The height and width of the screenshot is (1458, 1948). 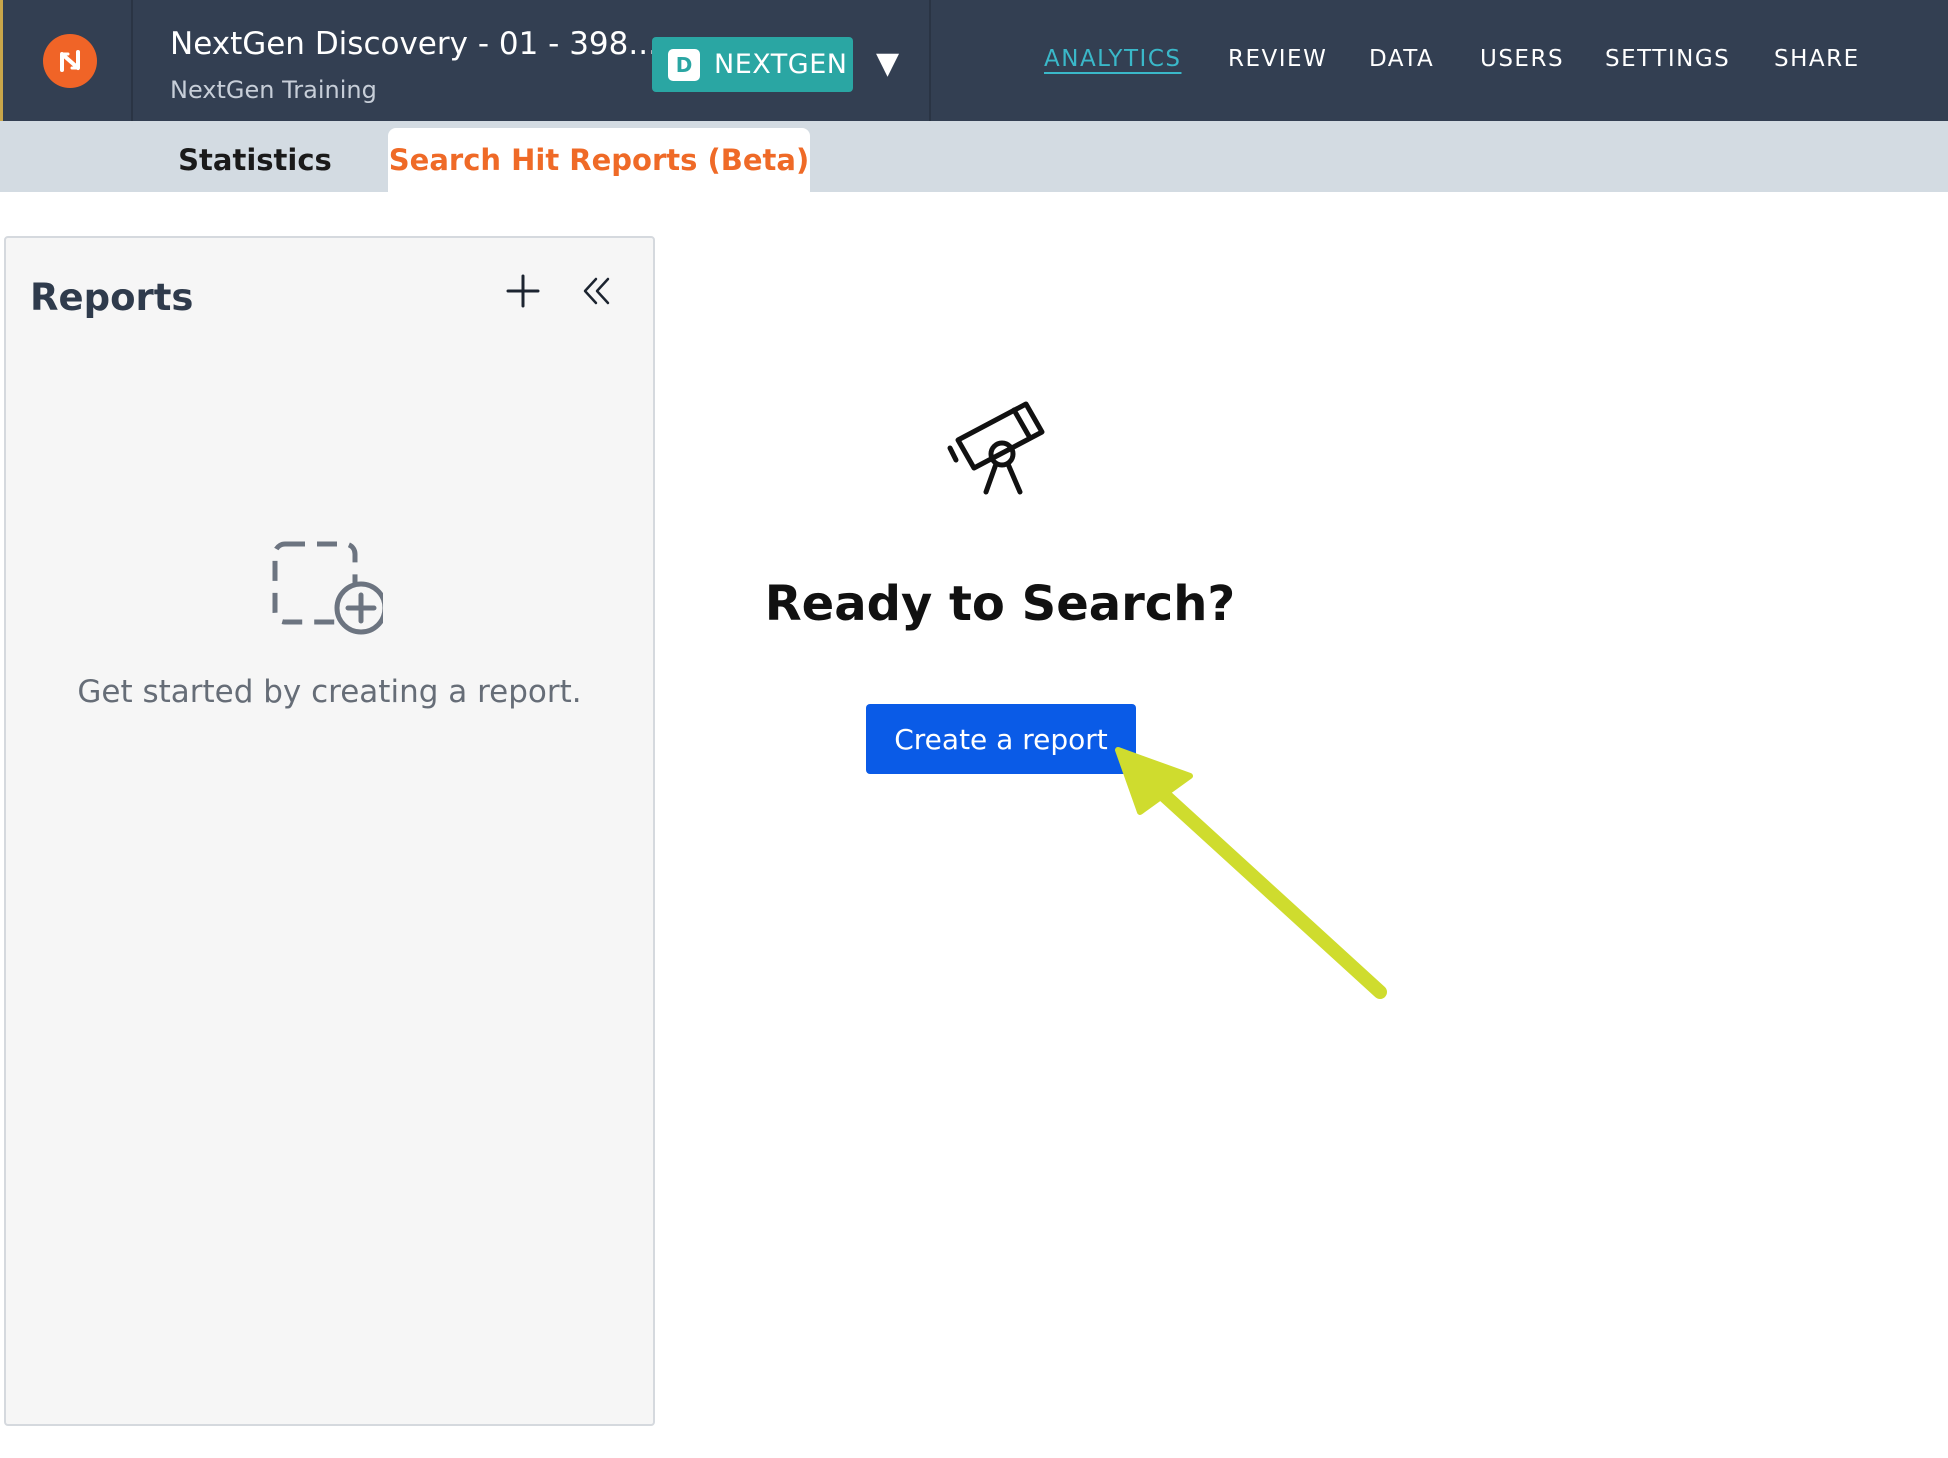 What do you see at coordinates (996, 448) in the screenshot?
I see `telescope-icon` at bounding box center [996, 448].